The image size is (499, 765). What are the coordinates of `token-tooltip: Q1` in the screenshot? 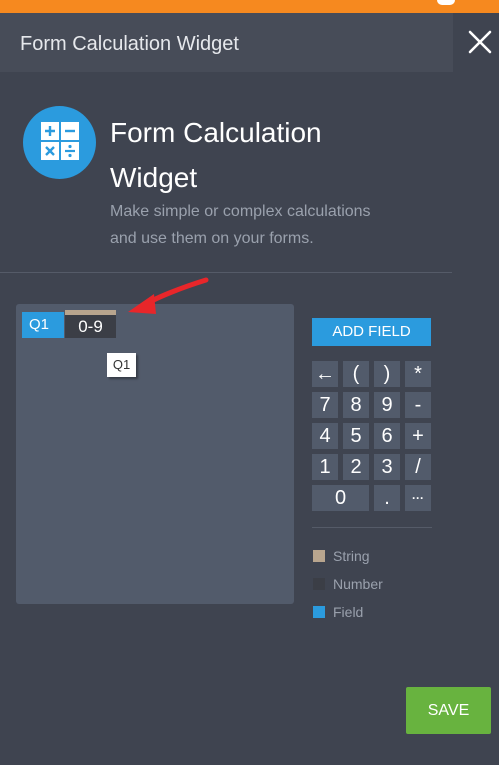 It's located at (121, 365).